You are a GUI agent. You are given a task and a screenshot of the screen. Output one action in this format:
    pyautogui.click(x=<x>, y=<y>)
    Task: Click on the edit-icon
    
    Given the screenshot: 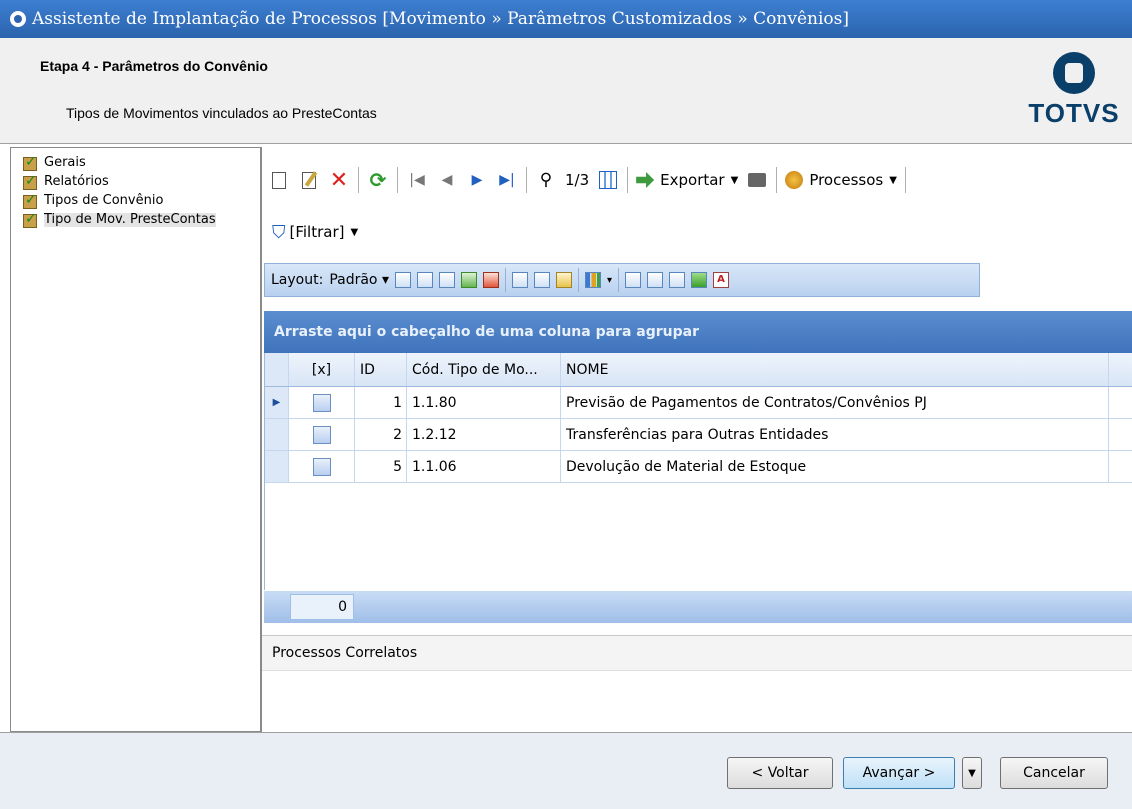 What is the action you would take?
    pyautogui.click(x=309, y=180)
    